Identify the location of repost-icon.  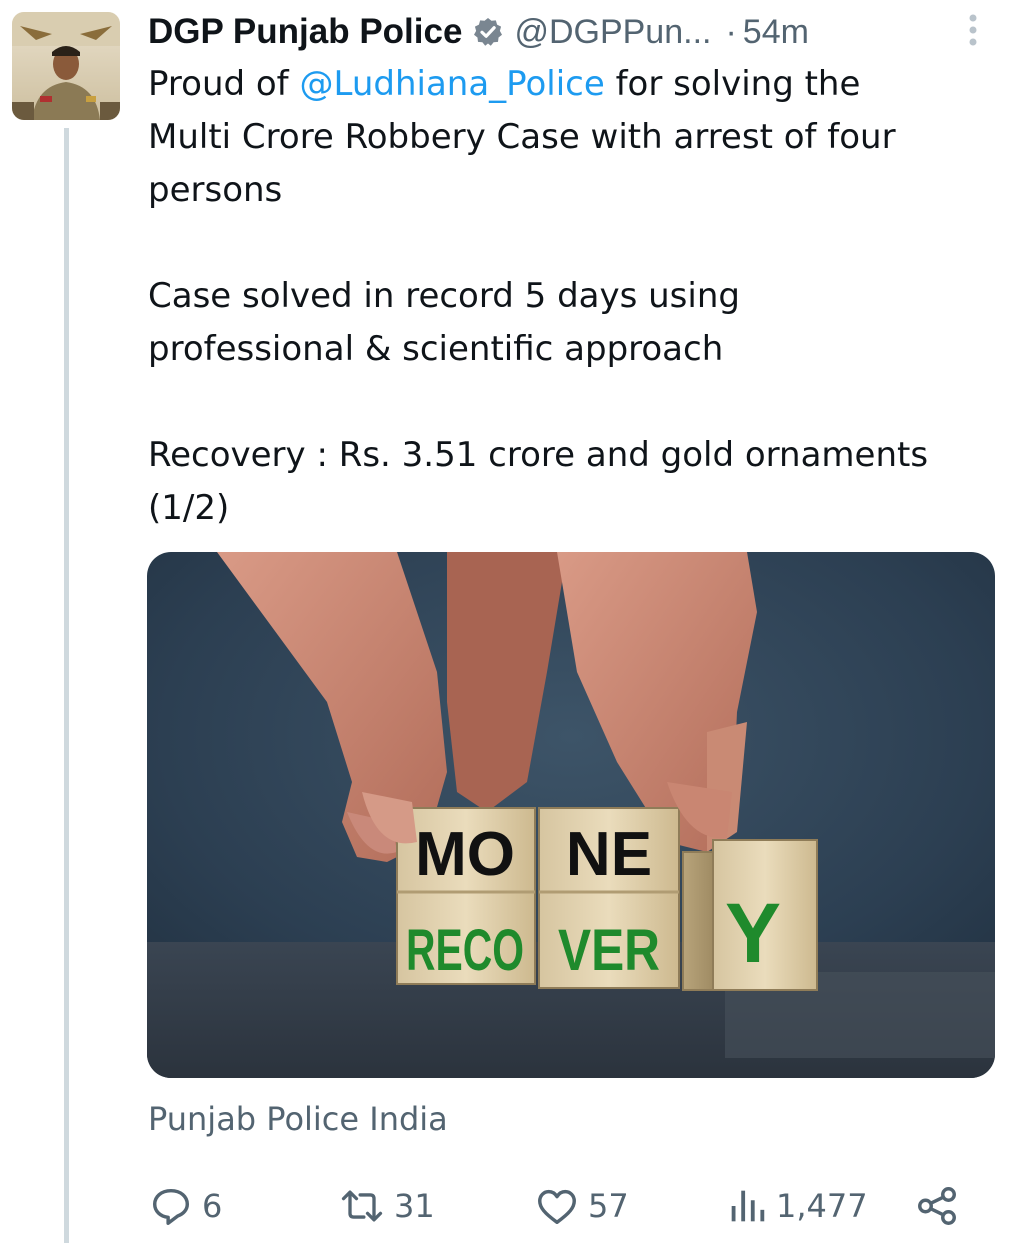
(362, 1206).